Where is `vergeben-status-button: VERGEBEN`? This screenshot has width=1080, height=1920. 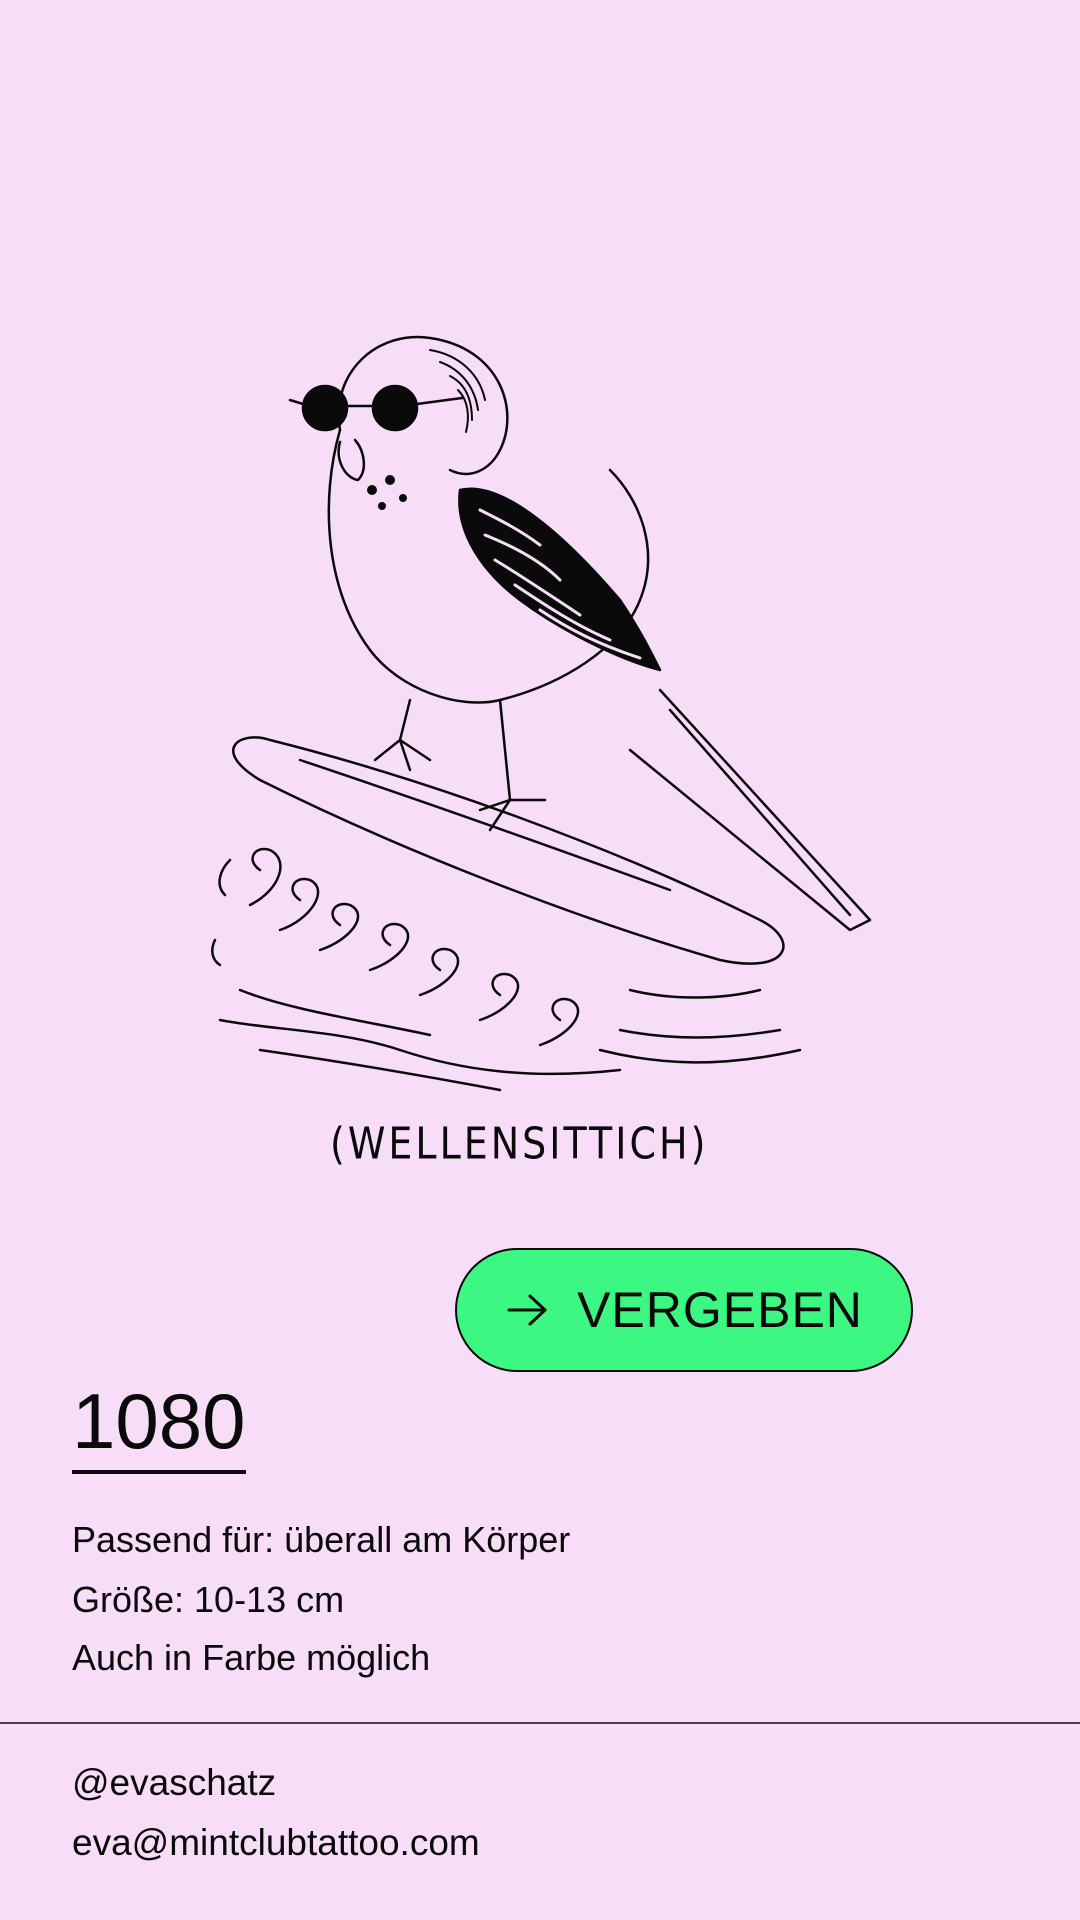 vergeben-status-button: VERGEBEN is located at coordinates (684, 1310).